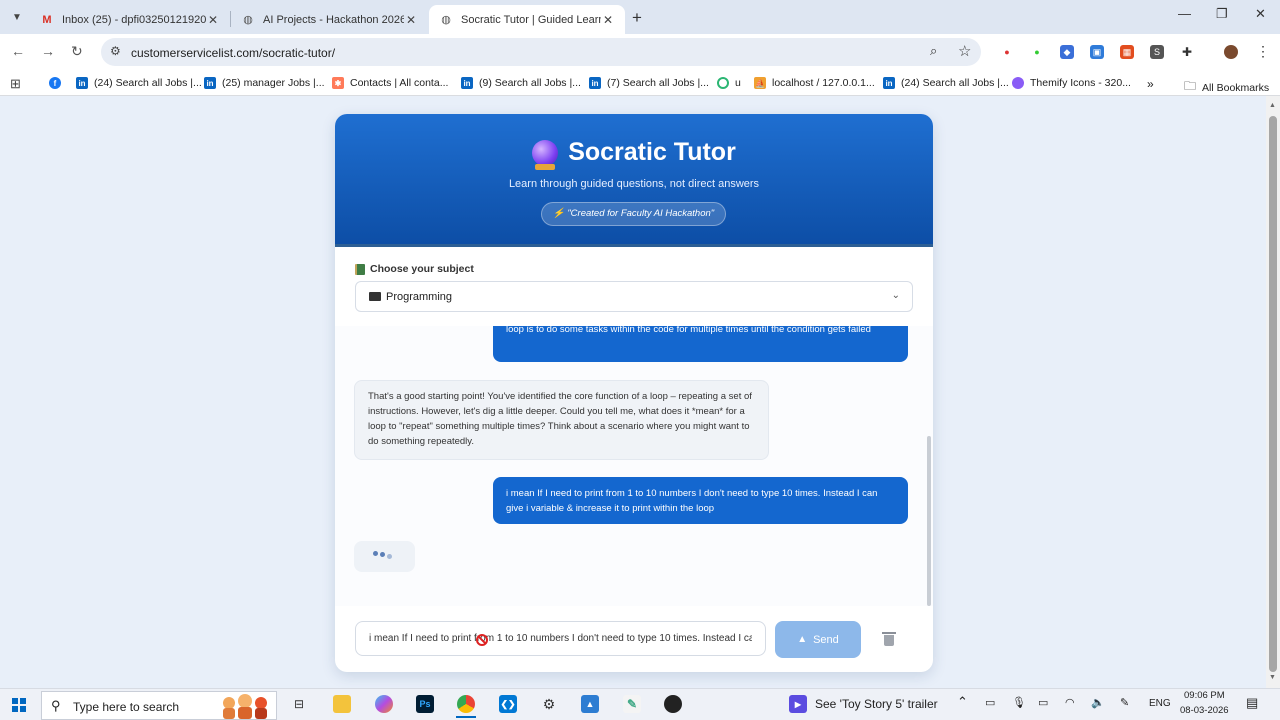  Describe the element at coordinates (876, 704) in the screenshot. I see `news-widget: See 'Toy Story 5' trailer` at that location.